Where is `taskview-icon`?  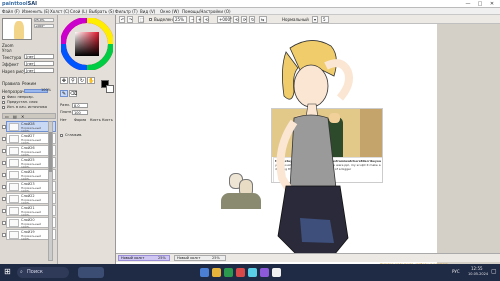
taskview-icon is located at coordinates (204, 272).